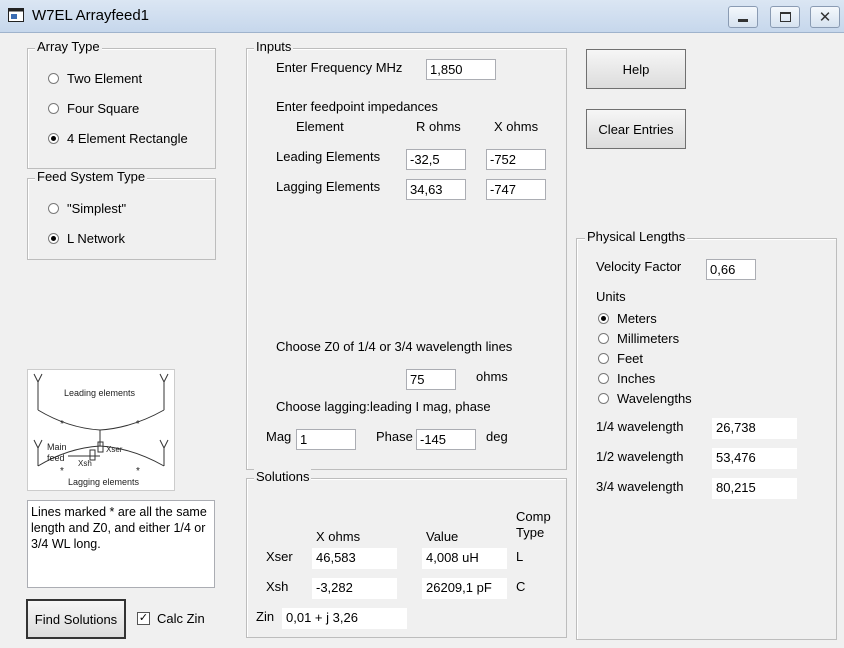 This screenshot has width=844, height=648. I want to click on xser-value: 4,008 uH, so click(464, 558).